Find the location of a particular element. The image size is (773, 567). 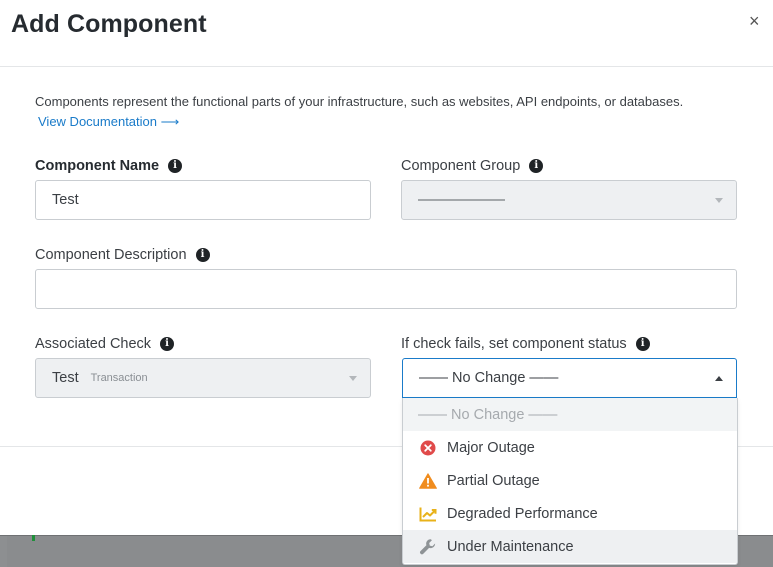

status-option-degraded-performance: Degraded Performance is located at coordinates (570, 513).